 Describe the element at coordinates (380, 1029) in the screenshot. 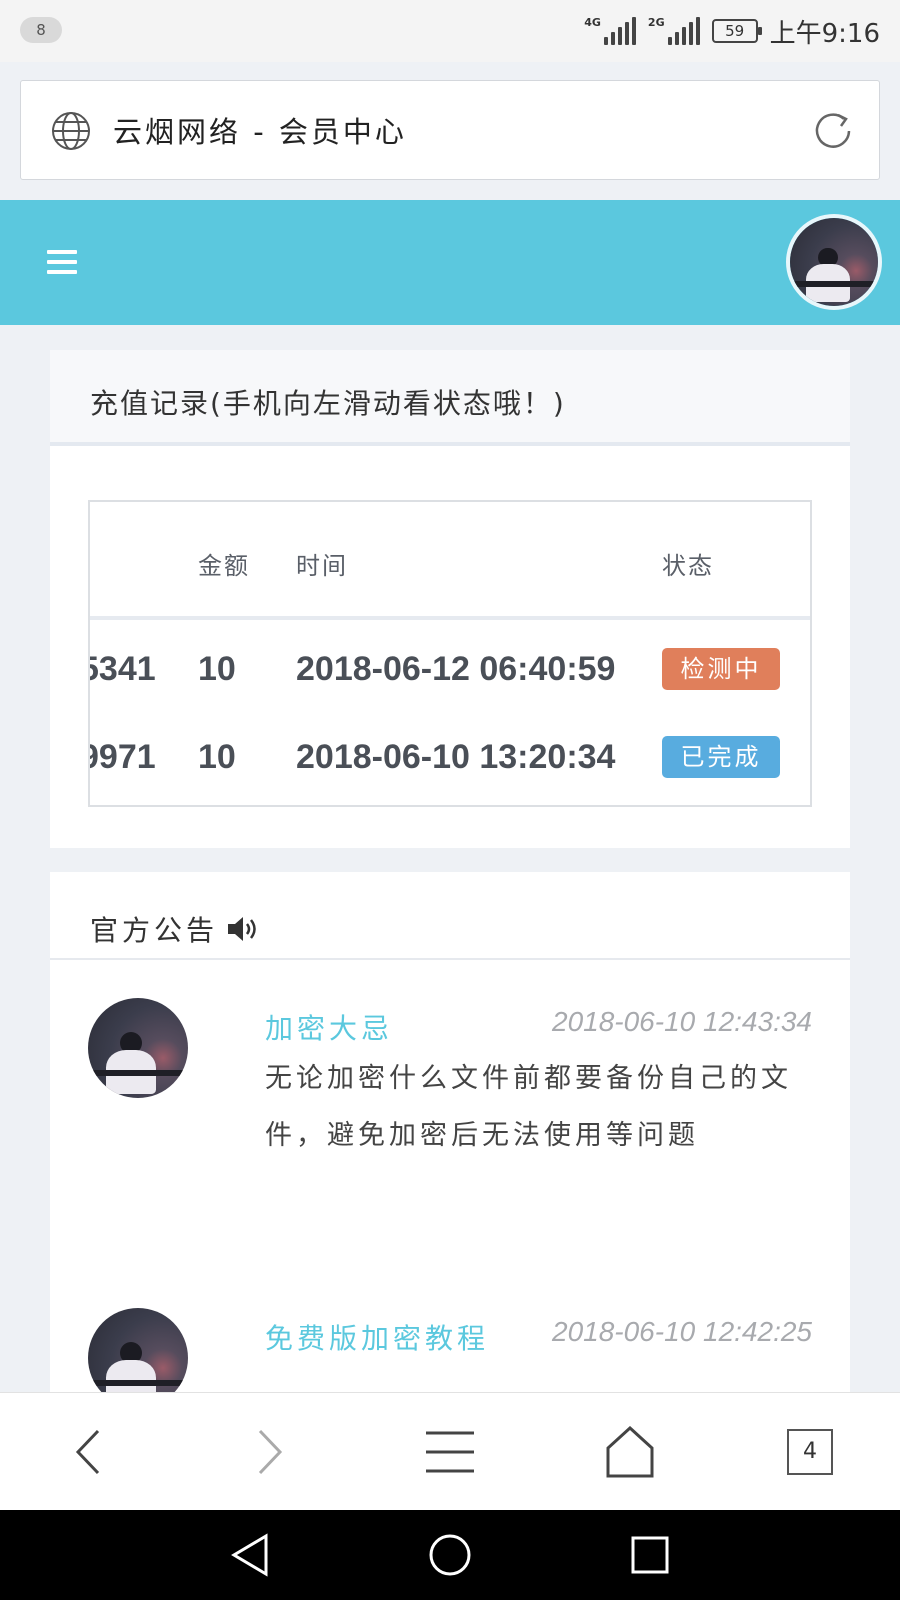

I see `notice-title: 加密大忌` at that location.